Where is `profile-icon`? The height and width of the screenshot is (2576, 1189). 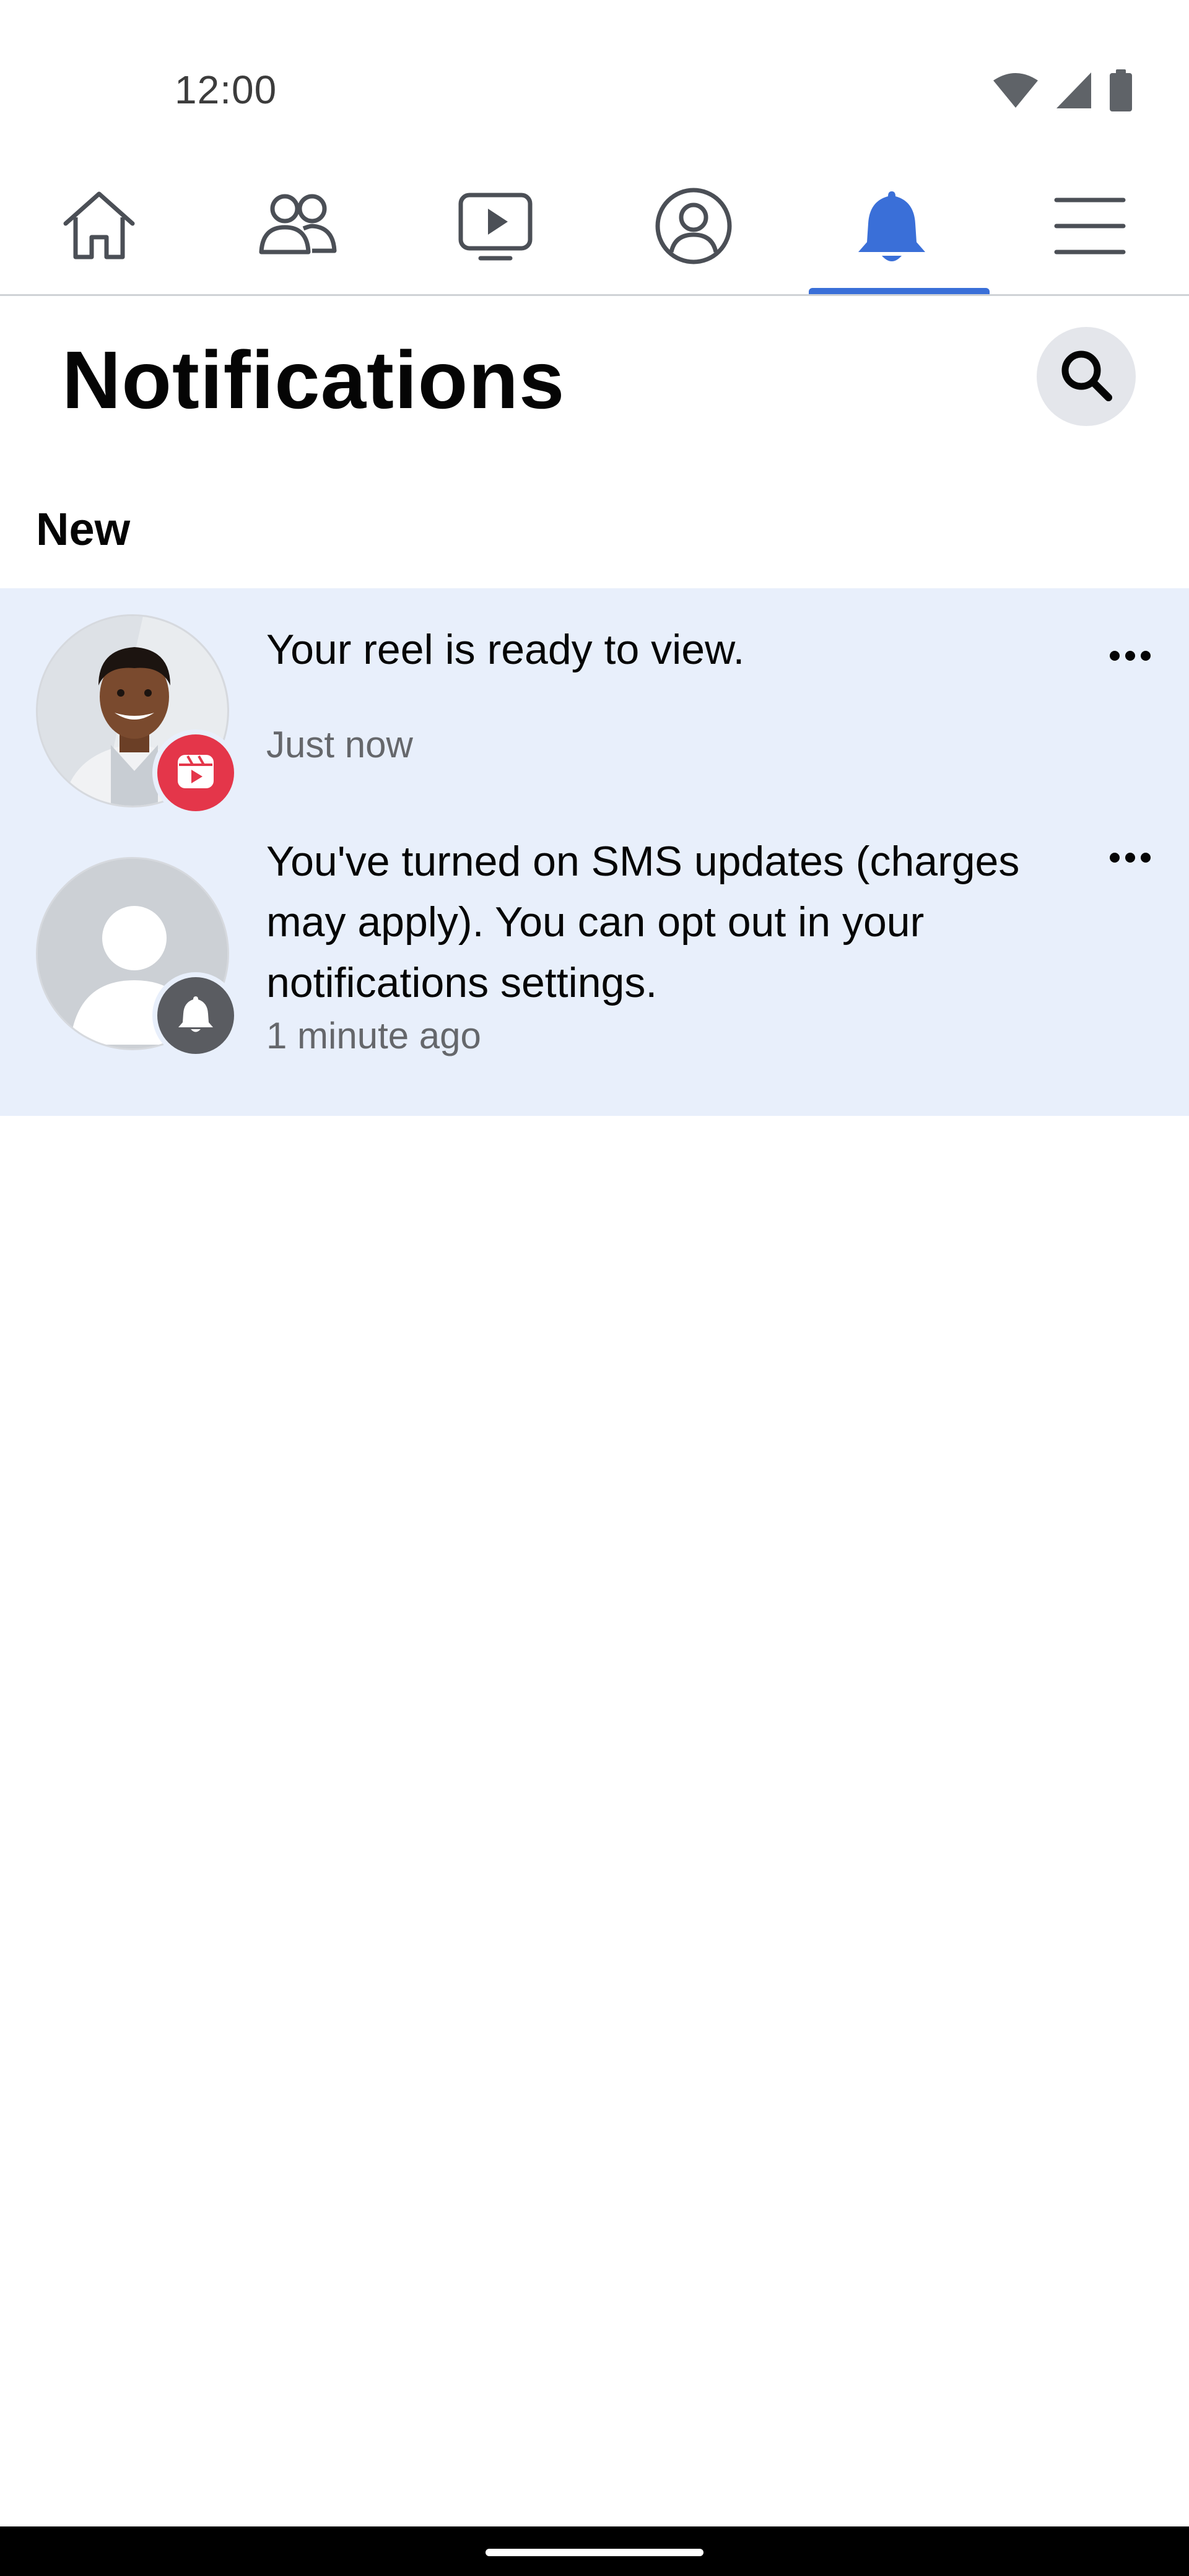
profile-icon is located at coordinates (693, 227).